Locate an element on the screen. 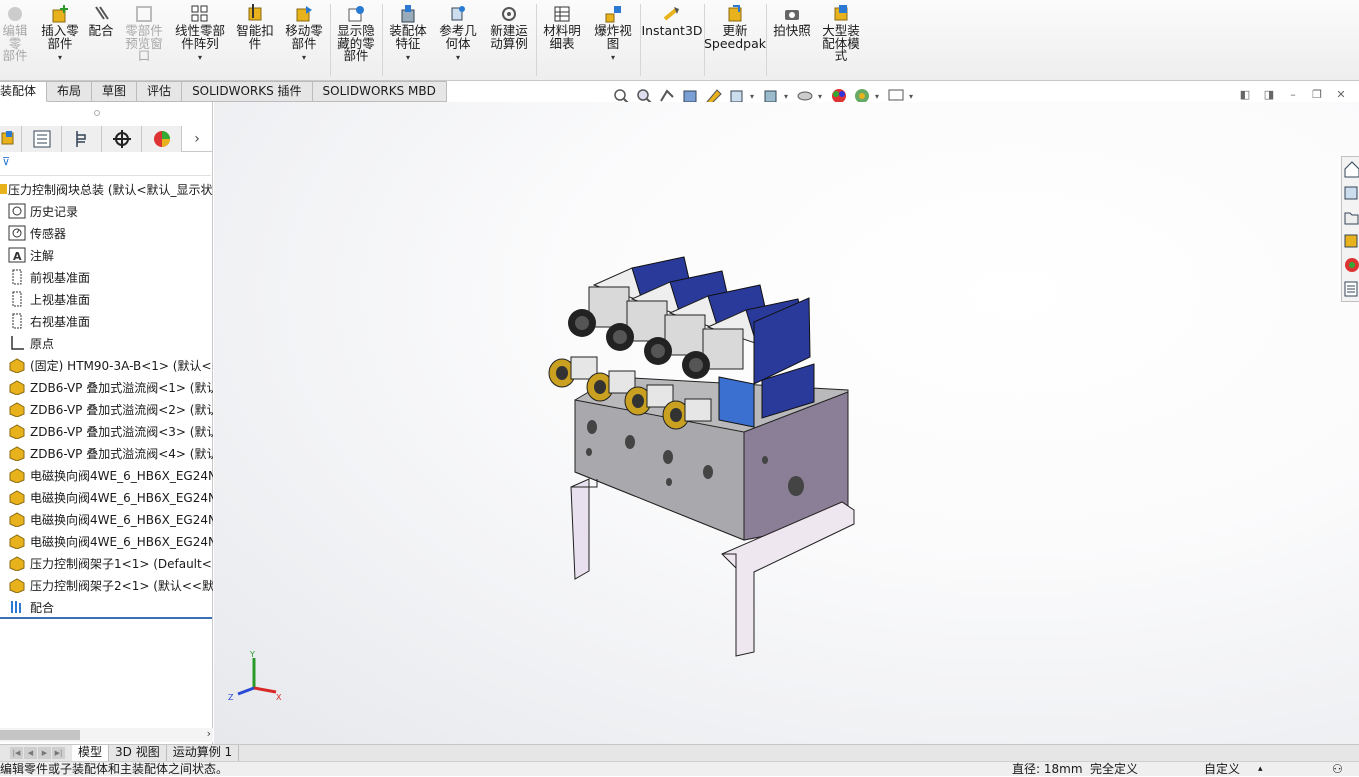 The image size is (1359, 777). configuration-manager-tab is located at coordinates (82, 139).